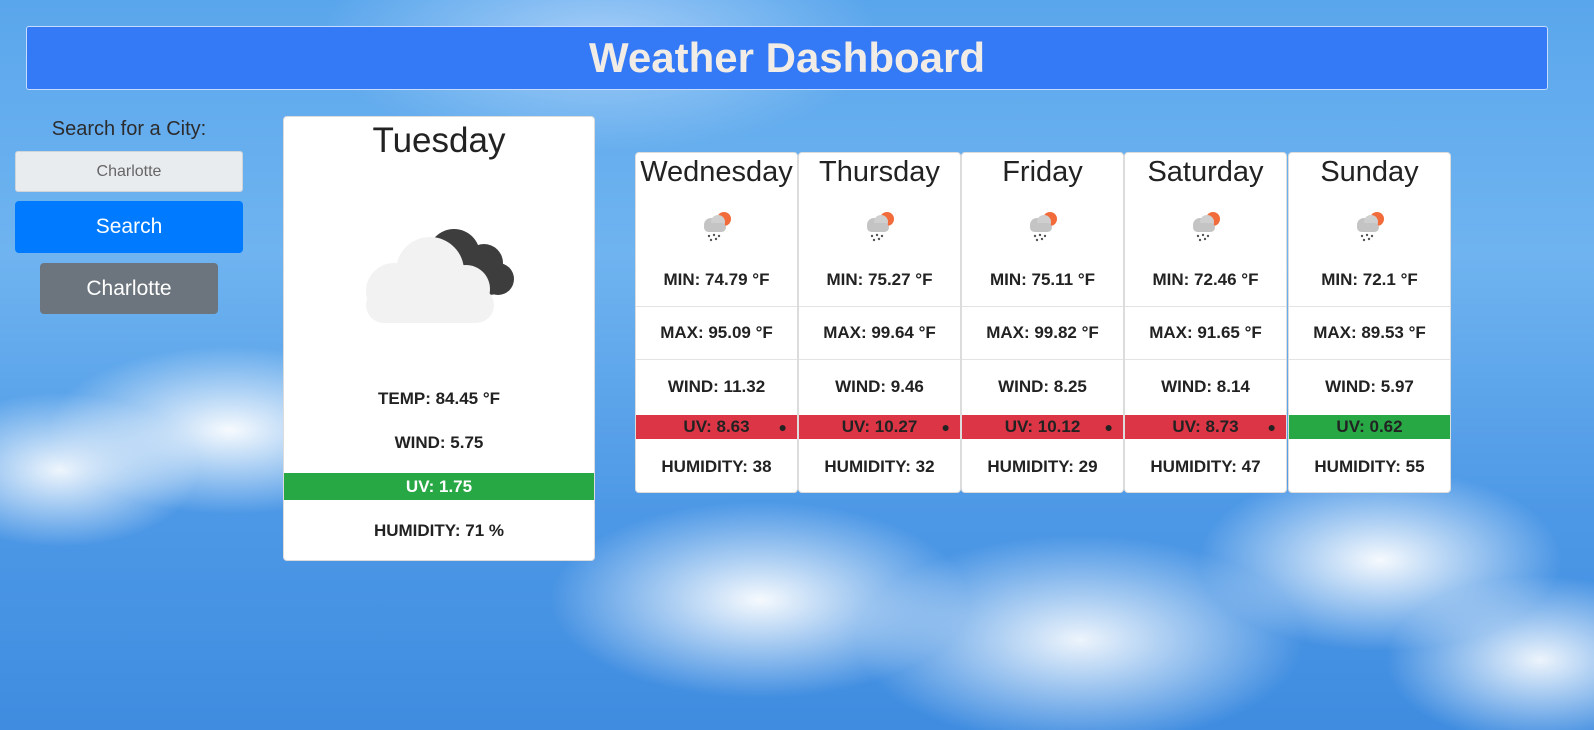  What do you see at coordinates (716, 332) in the screenshot?
I see `forecast-max: MAX: 95.09 °F` at bounding box center [716, 332].